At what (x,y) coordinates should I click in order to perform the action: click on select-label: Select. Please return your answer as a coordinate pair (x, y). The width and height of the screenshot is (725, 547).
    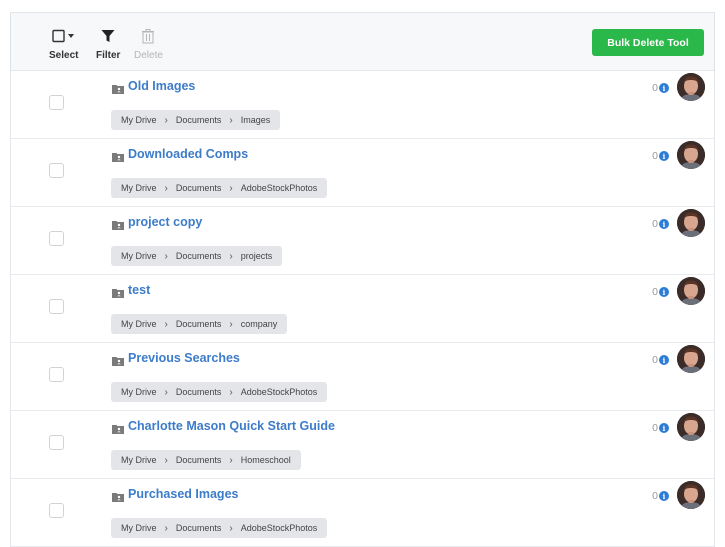
    Looking at the image, I should click on (64, 55).